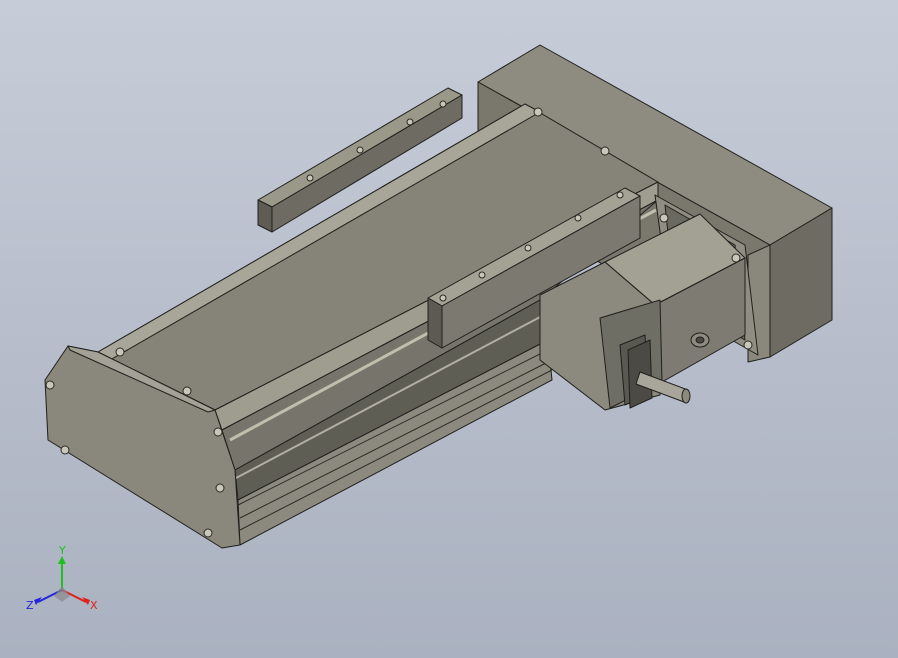 This screenshot has width=898, height=658. What do you see at coordinates (94, 605) in the screenshot?
I see `x-axis-label: X` at bounding box center [94, 605].